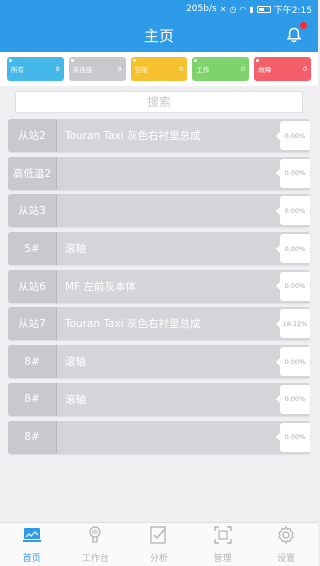  I want to click on analysis-icon, so click(159, 537).